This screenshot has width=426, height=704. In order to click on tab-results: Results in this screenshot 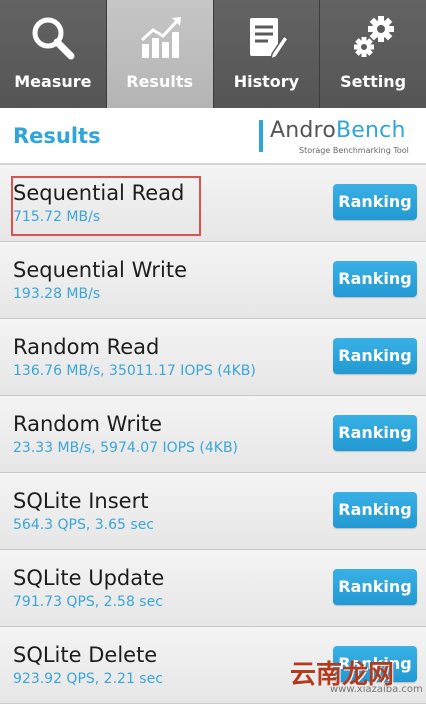, I will do `click(160, 54)`.